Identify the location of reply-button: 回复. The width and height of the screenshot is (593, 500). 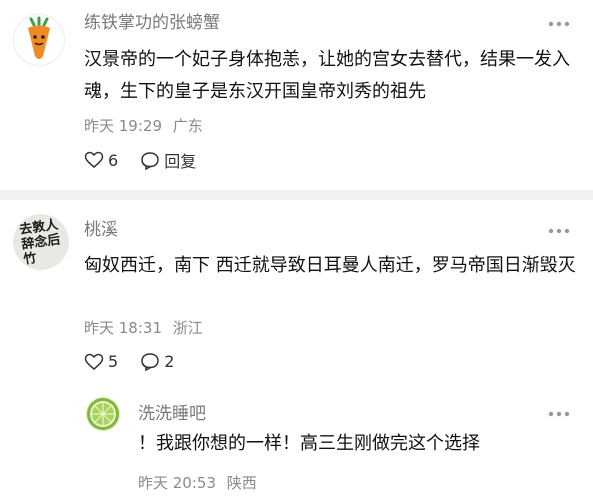
(168, 160).